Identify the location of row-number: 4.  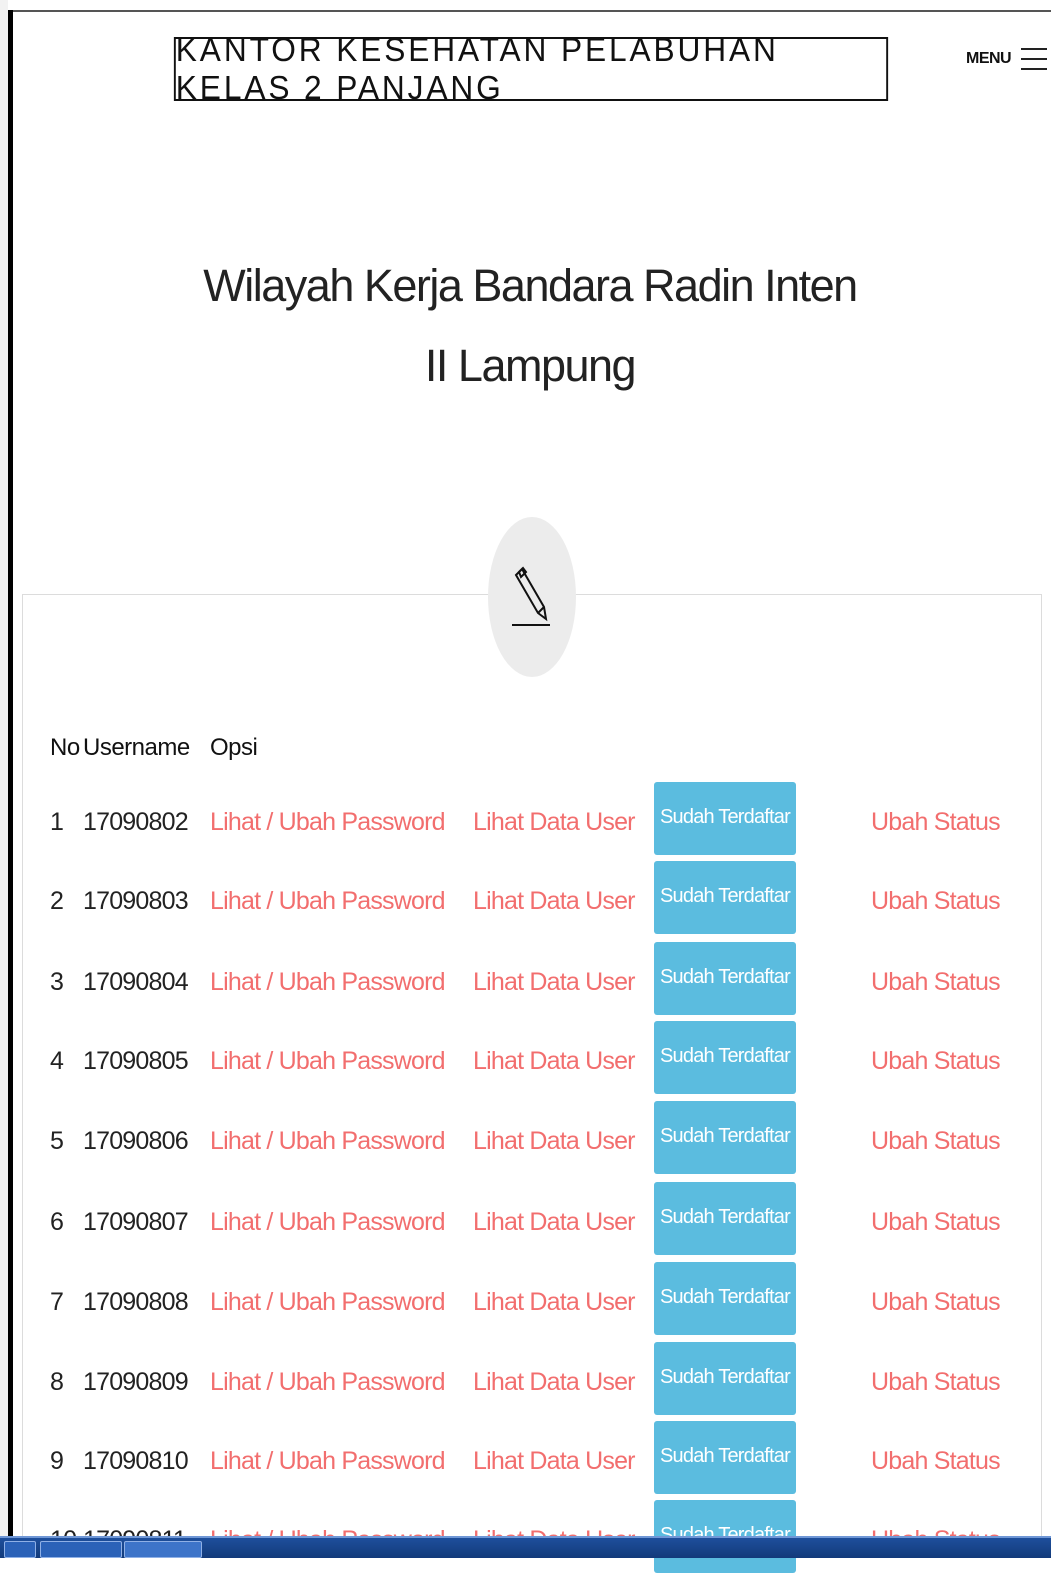
(57, 1061).